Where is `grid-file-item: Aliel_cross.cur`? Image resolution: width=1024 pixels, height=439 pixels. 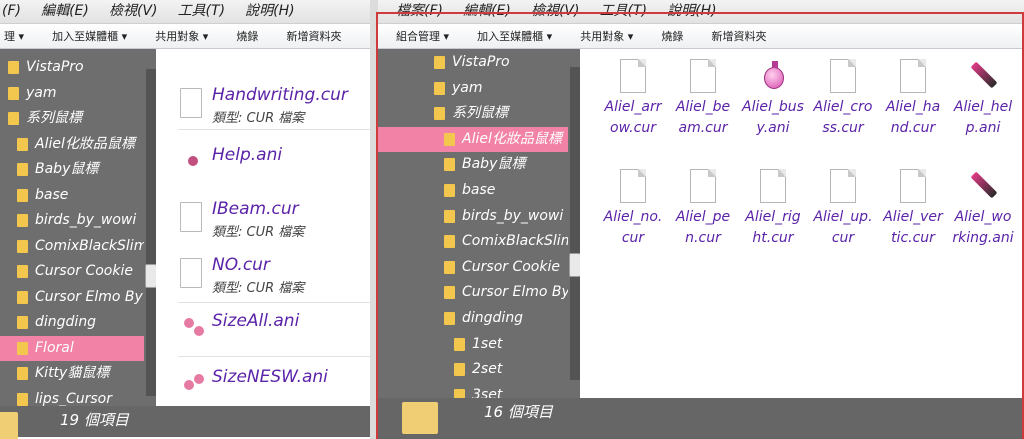 grid-file-item: Aliel_cross.cur is located at coordinates (843, 99).